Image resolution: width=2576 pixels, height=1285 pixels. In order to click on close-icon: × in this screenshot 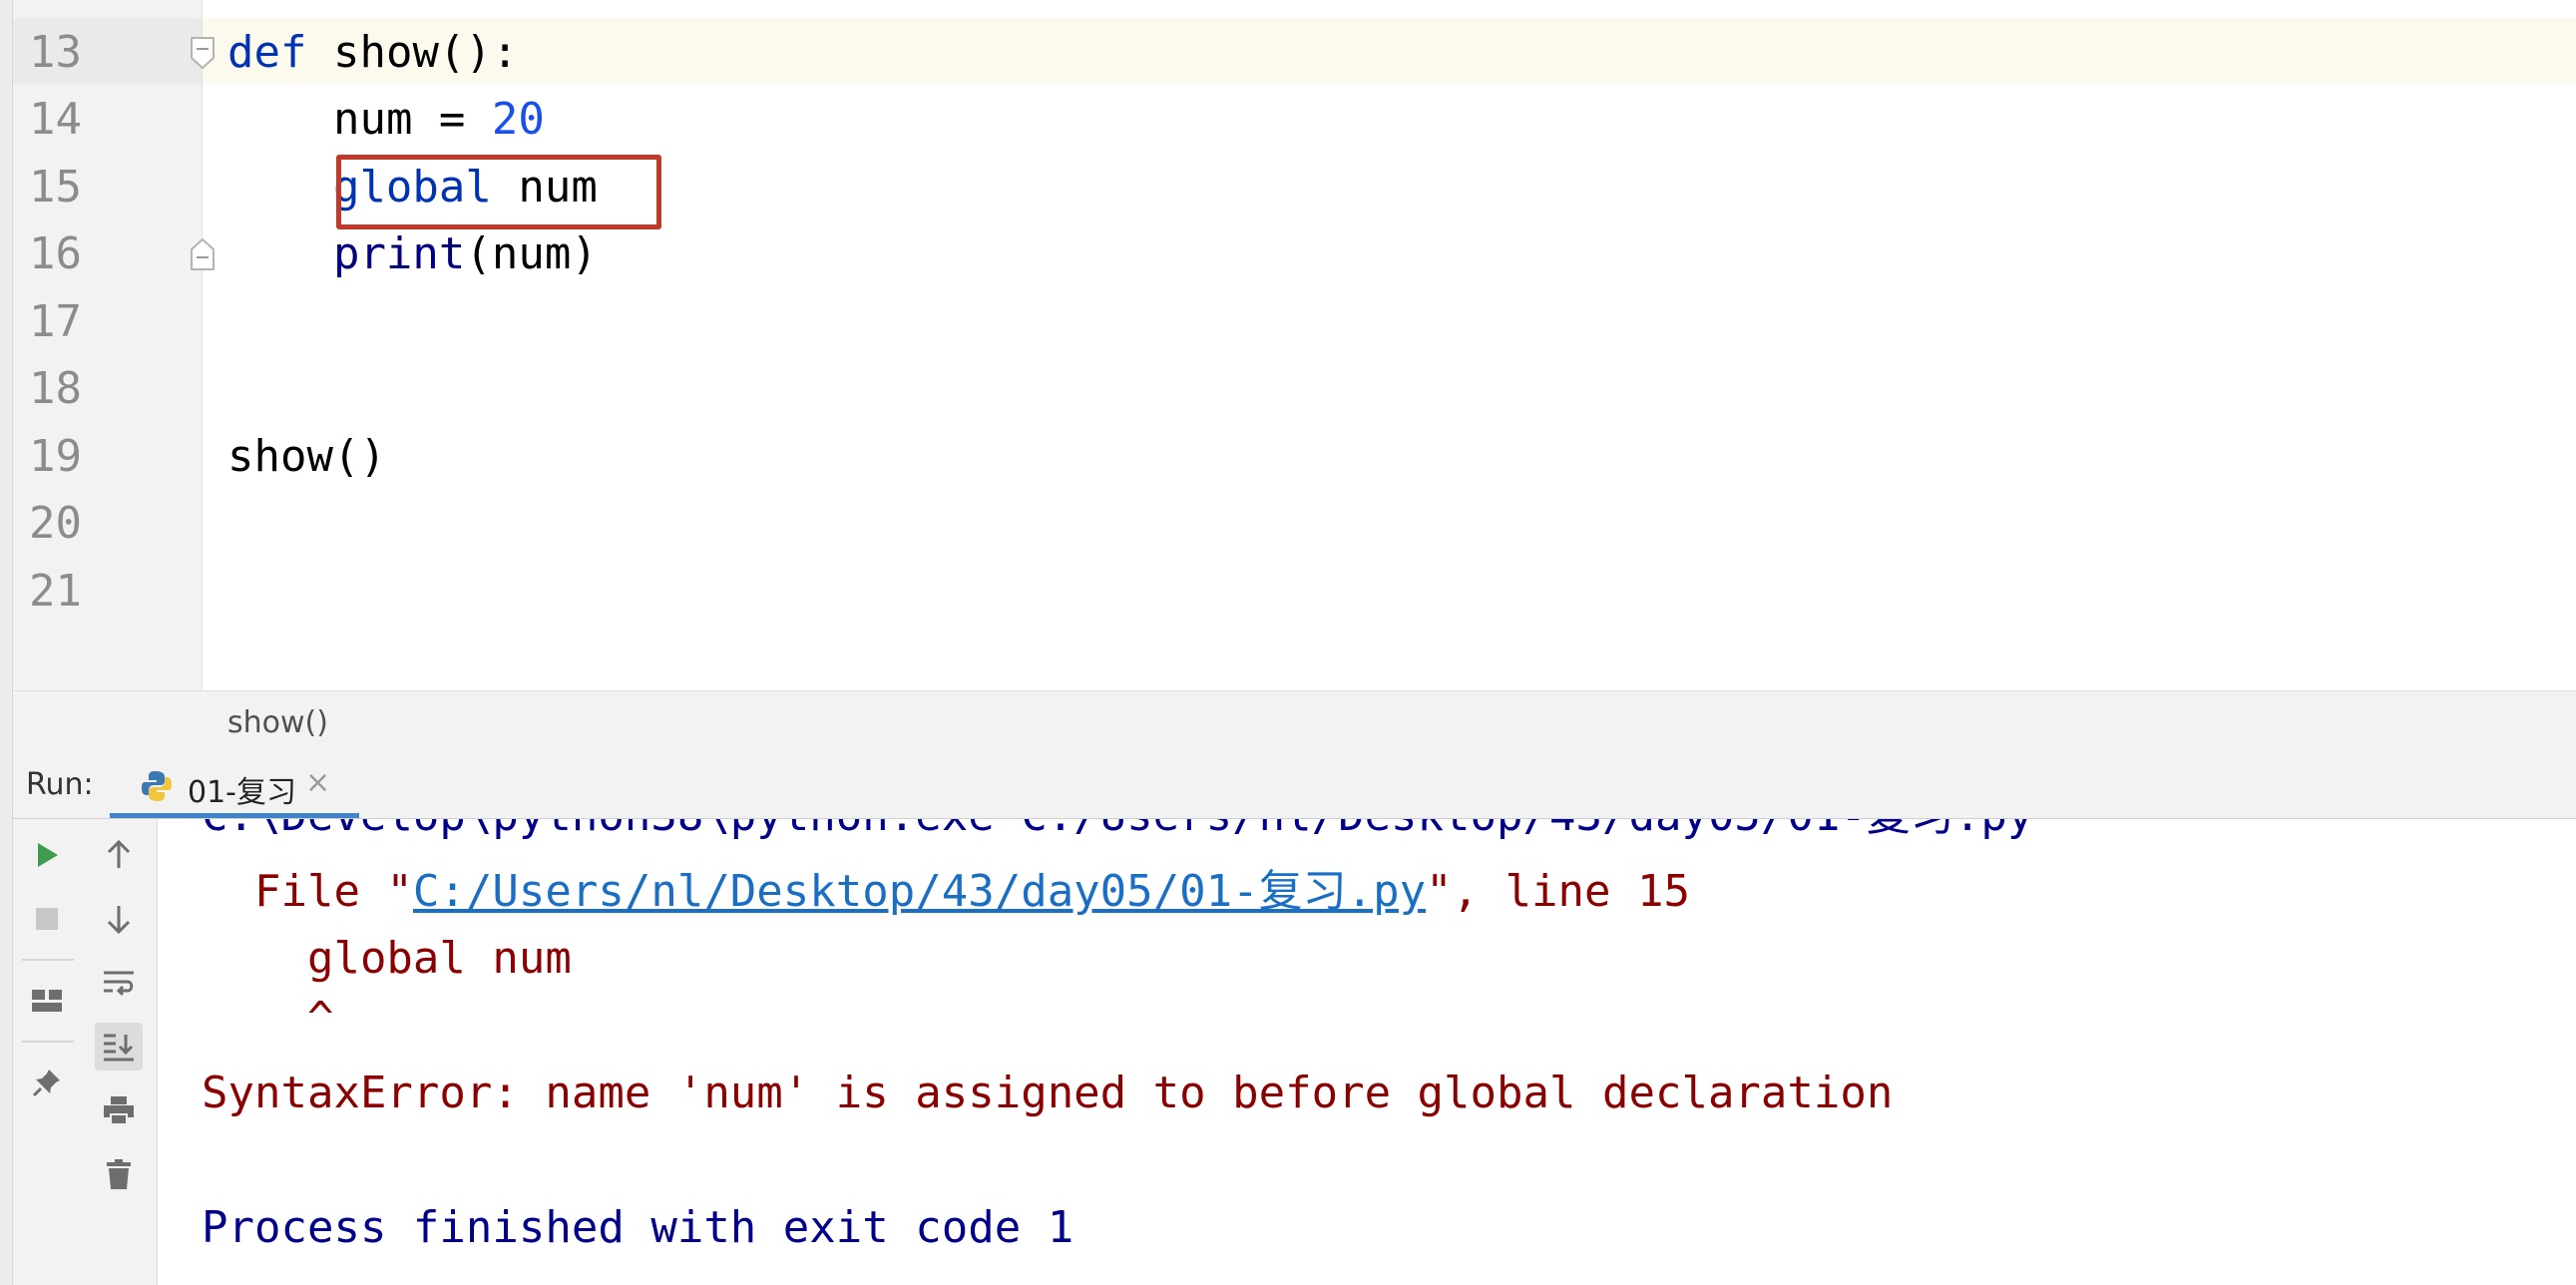, I will do `click(317, 782)`.